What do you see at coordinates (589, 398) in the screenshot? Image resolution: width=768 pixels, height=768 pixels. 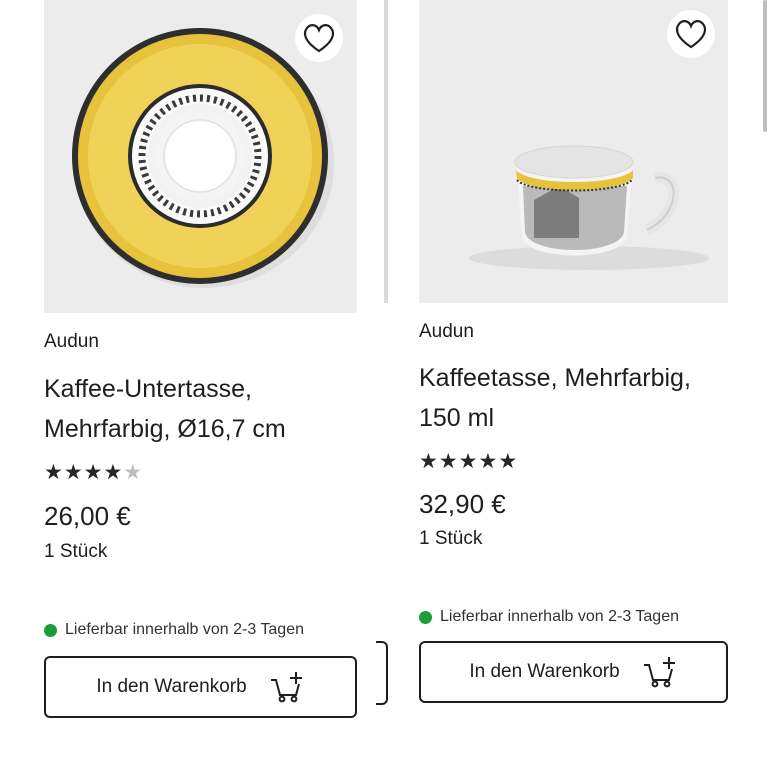 I see `product-title: Kaffeetasse, Mehrfarbig, 150 ml` at bounding box center [589, 398].